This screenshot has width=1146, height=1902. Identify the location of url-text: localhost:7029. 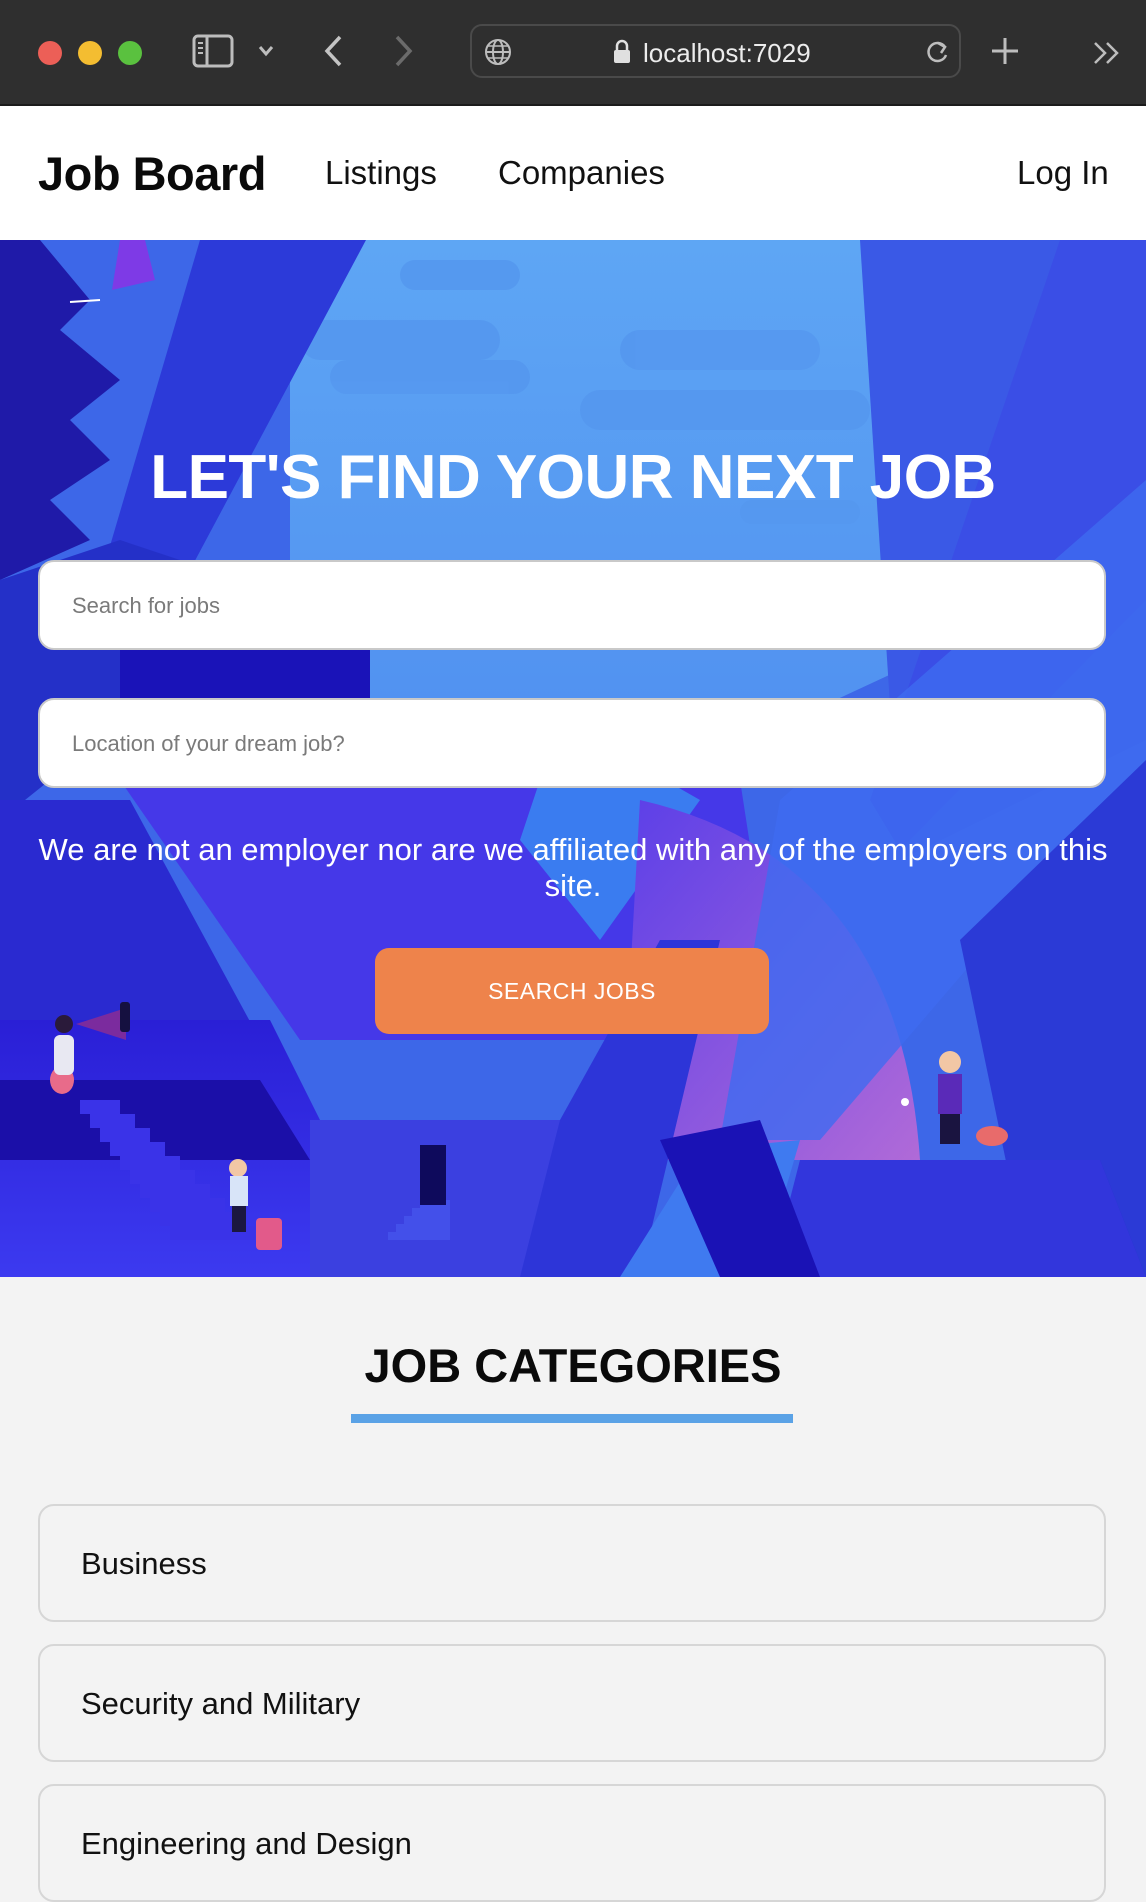
(727, 53).